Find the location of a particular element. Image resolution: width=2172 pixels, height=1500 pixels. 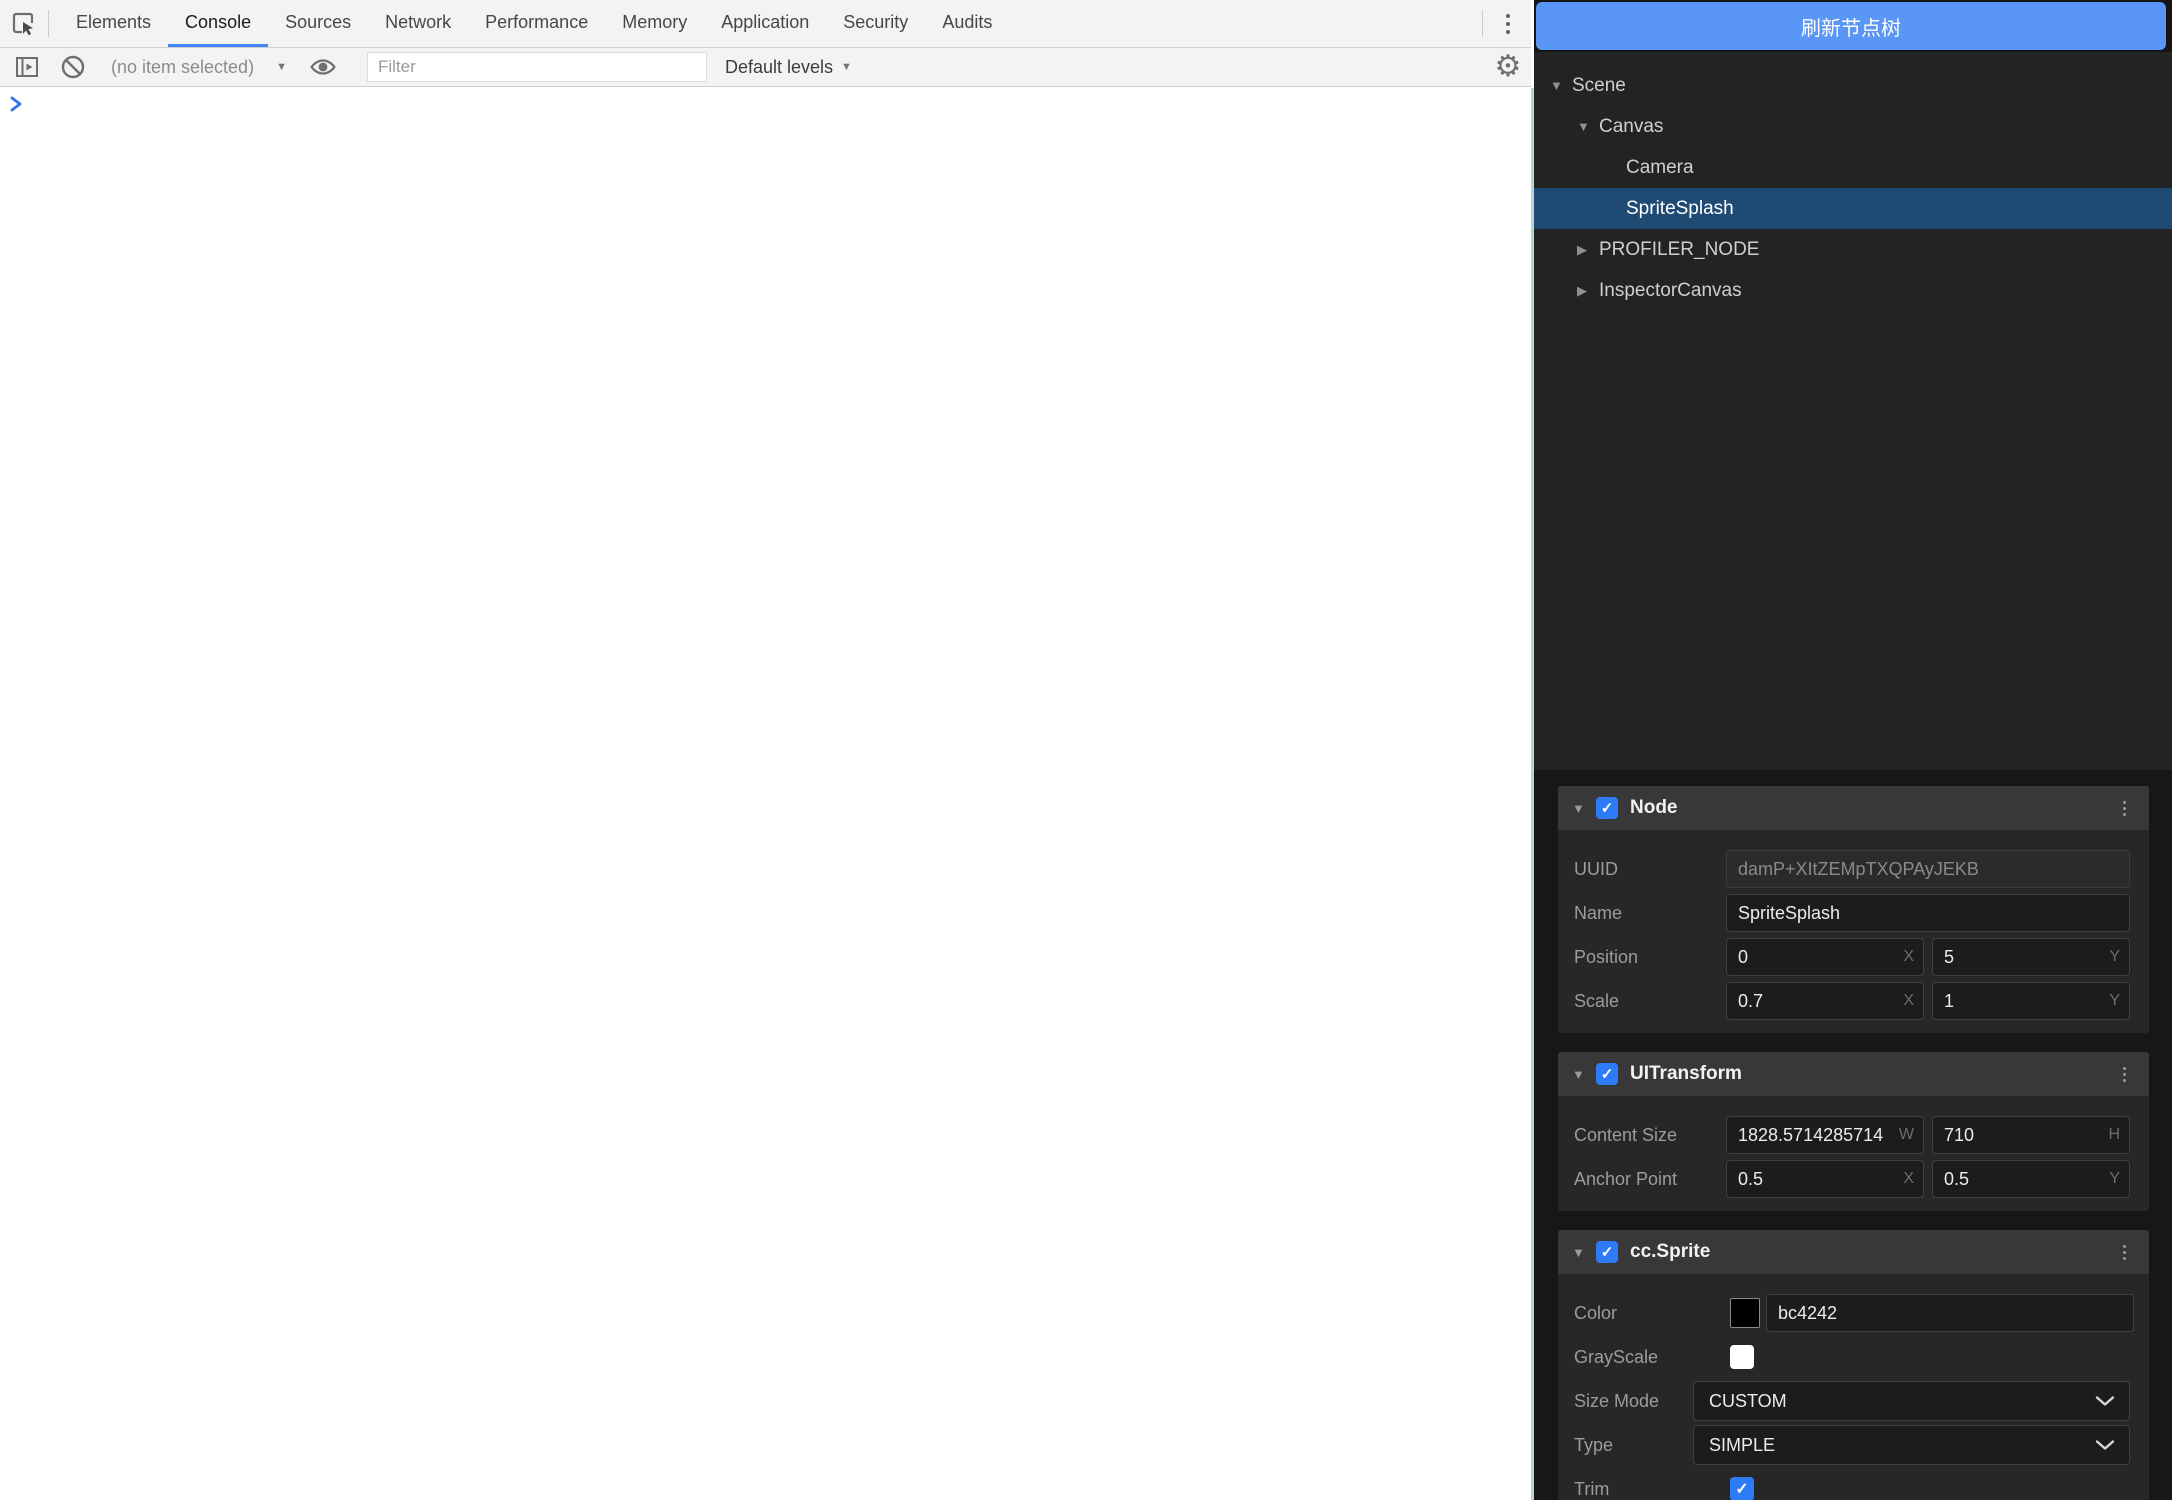

position-y-input is located at coordinates (2031, 957).